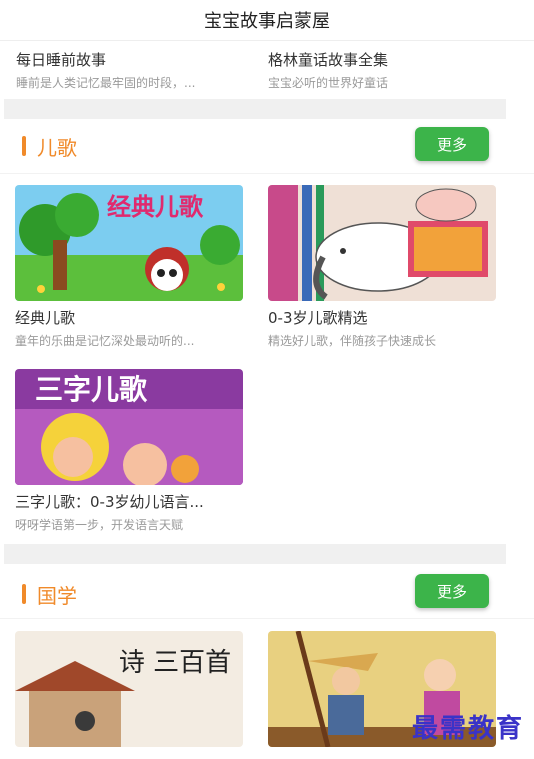 The height and width of the screenshot is (759, 534). Describe the element at coordinates (352, 341) in the screenshot. I see `card-subtitle: 精选好儿歌，伴随孩子快速成长` at that location.